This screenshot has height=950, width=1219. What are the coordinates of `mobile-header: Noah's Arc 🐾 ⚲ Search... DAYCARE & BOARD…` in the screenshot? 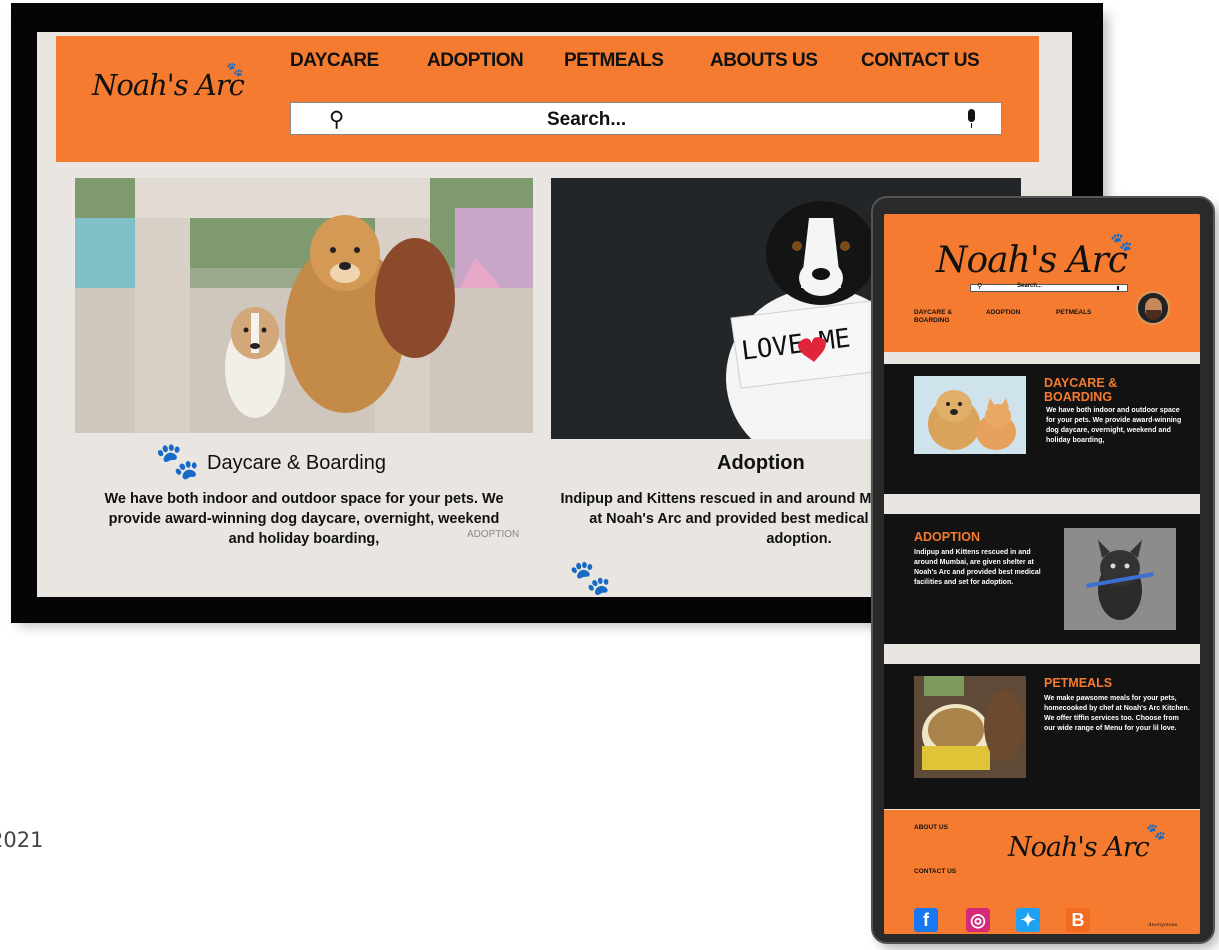 It's located at (1042, 283).